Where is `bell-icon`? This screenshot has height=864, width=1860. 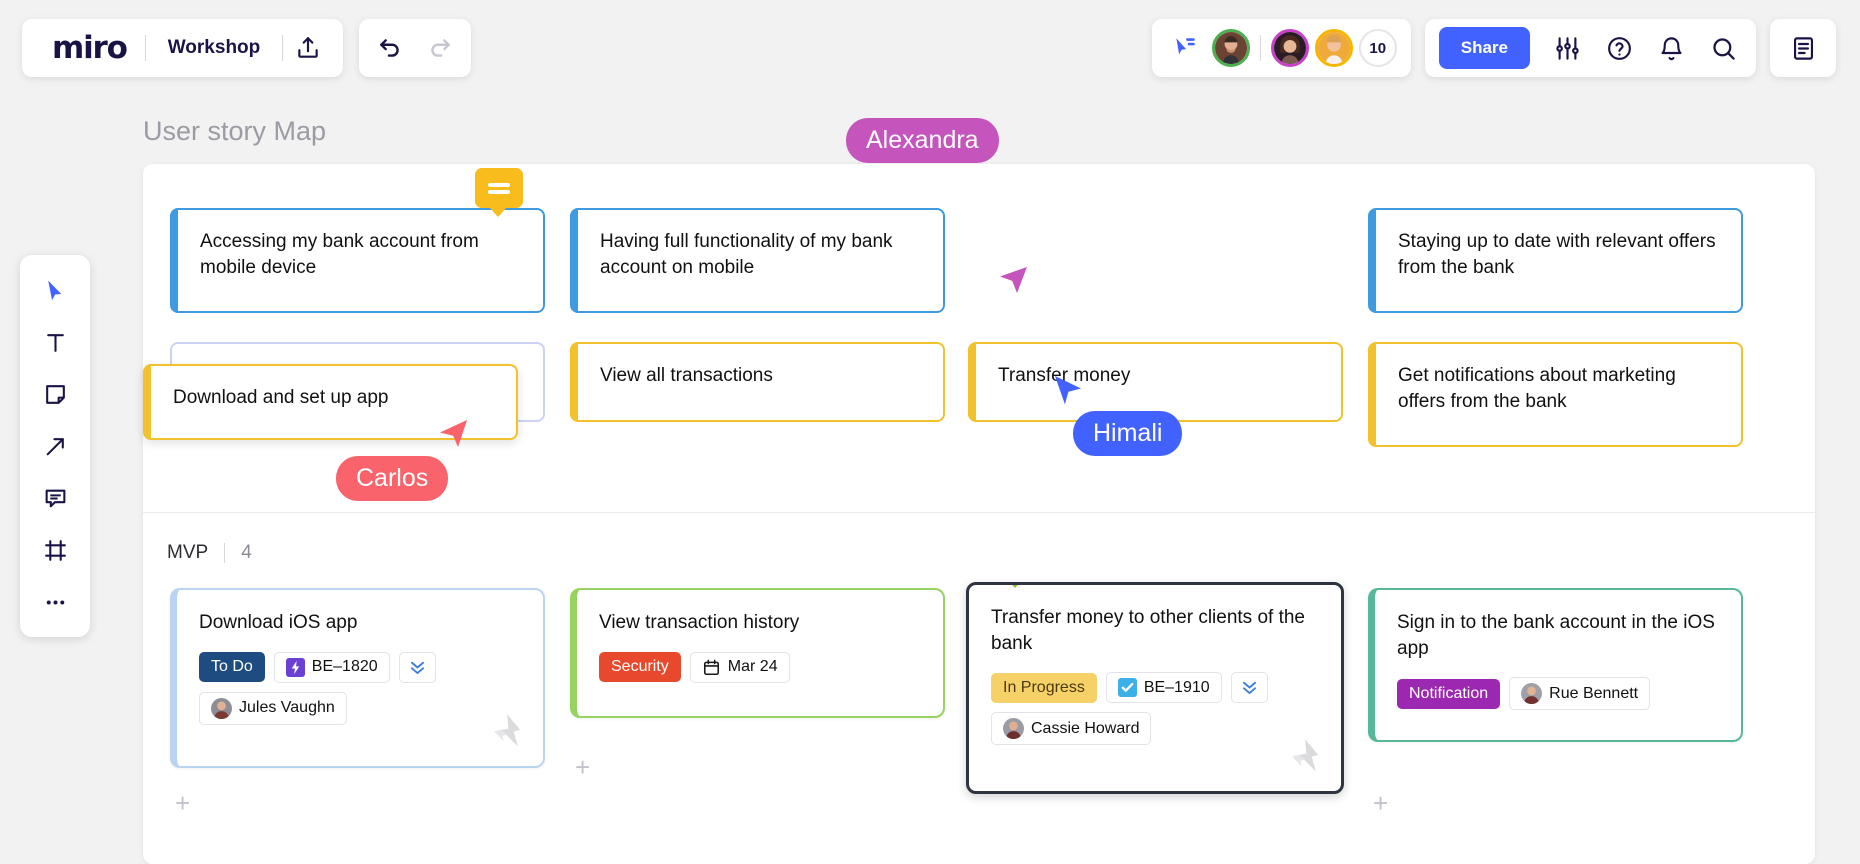
bell-icon is located at coordinates (1671, 48).